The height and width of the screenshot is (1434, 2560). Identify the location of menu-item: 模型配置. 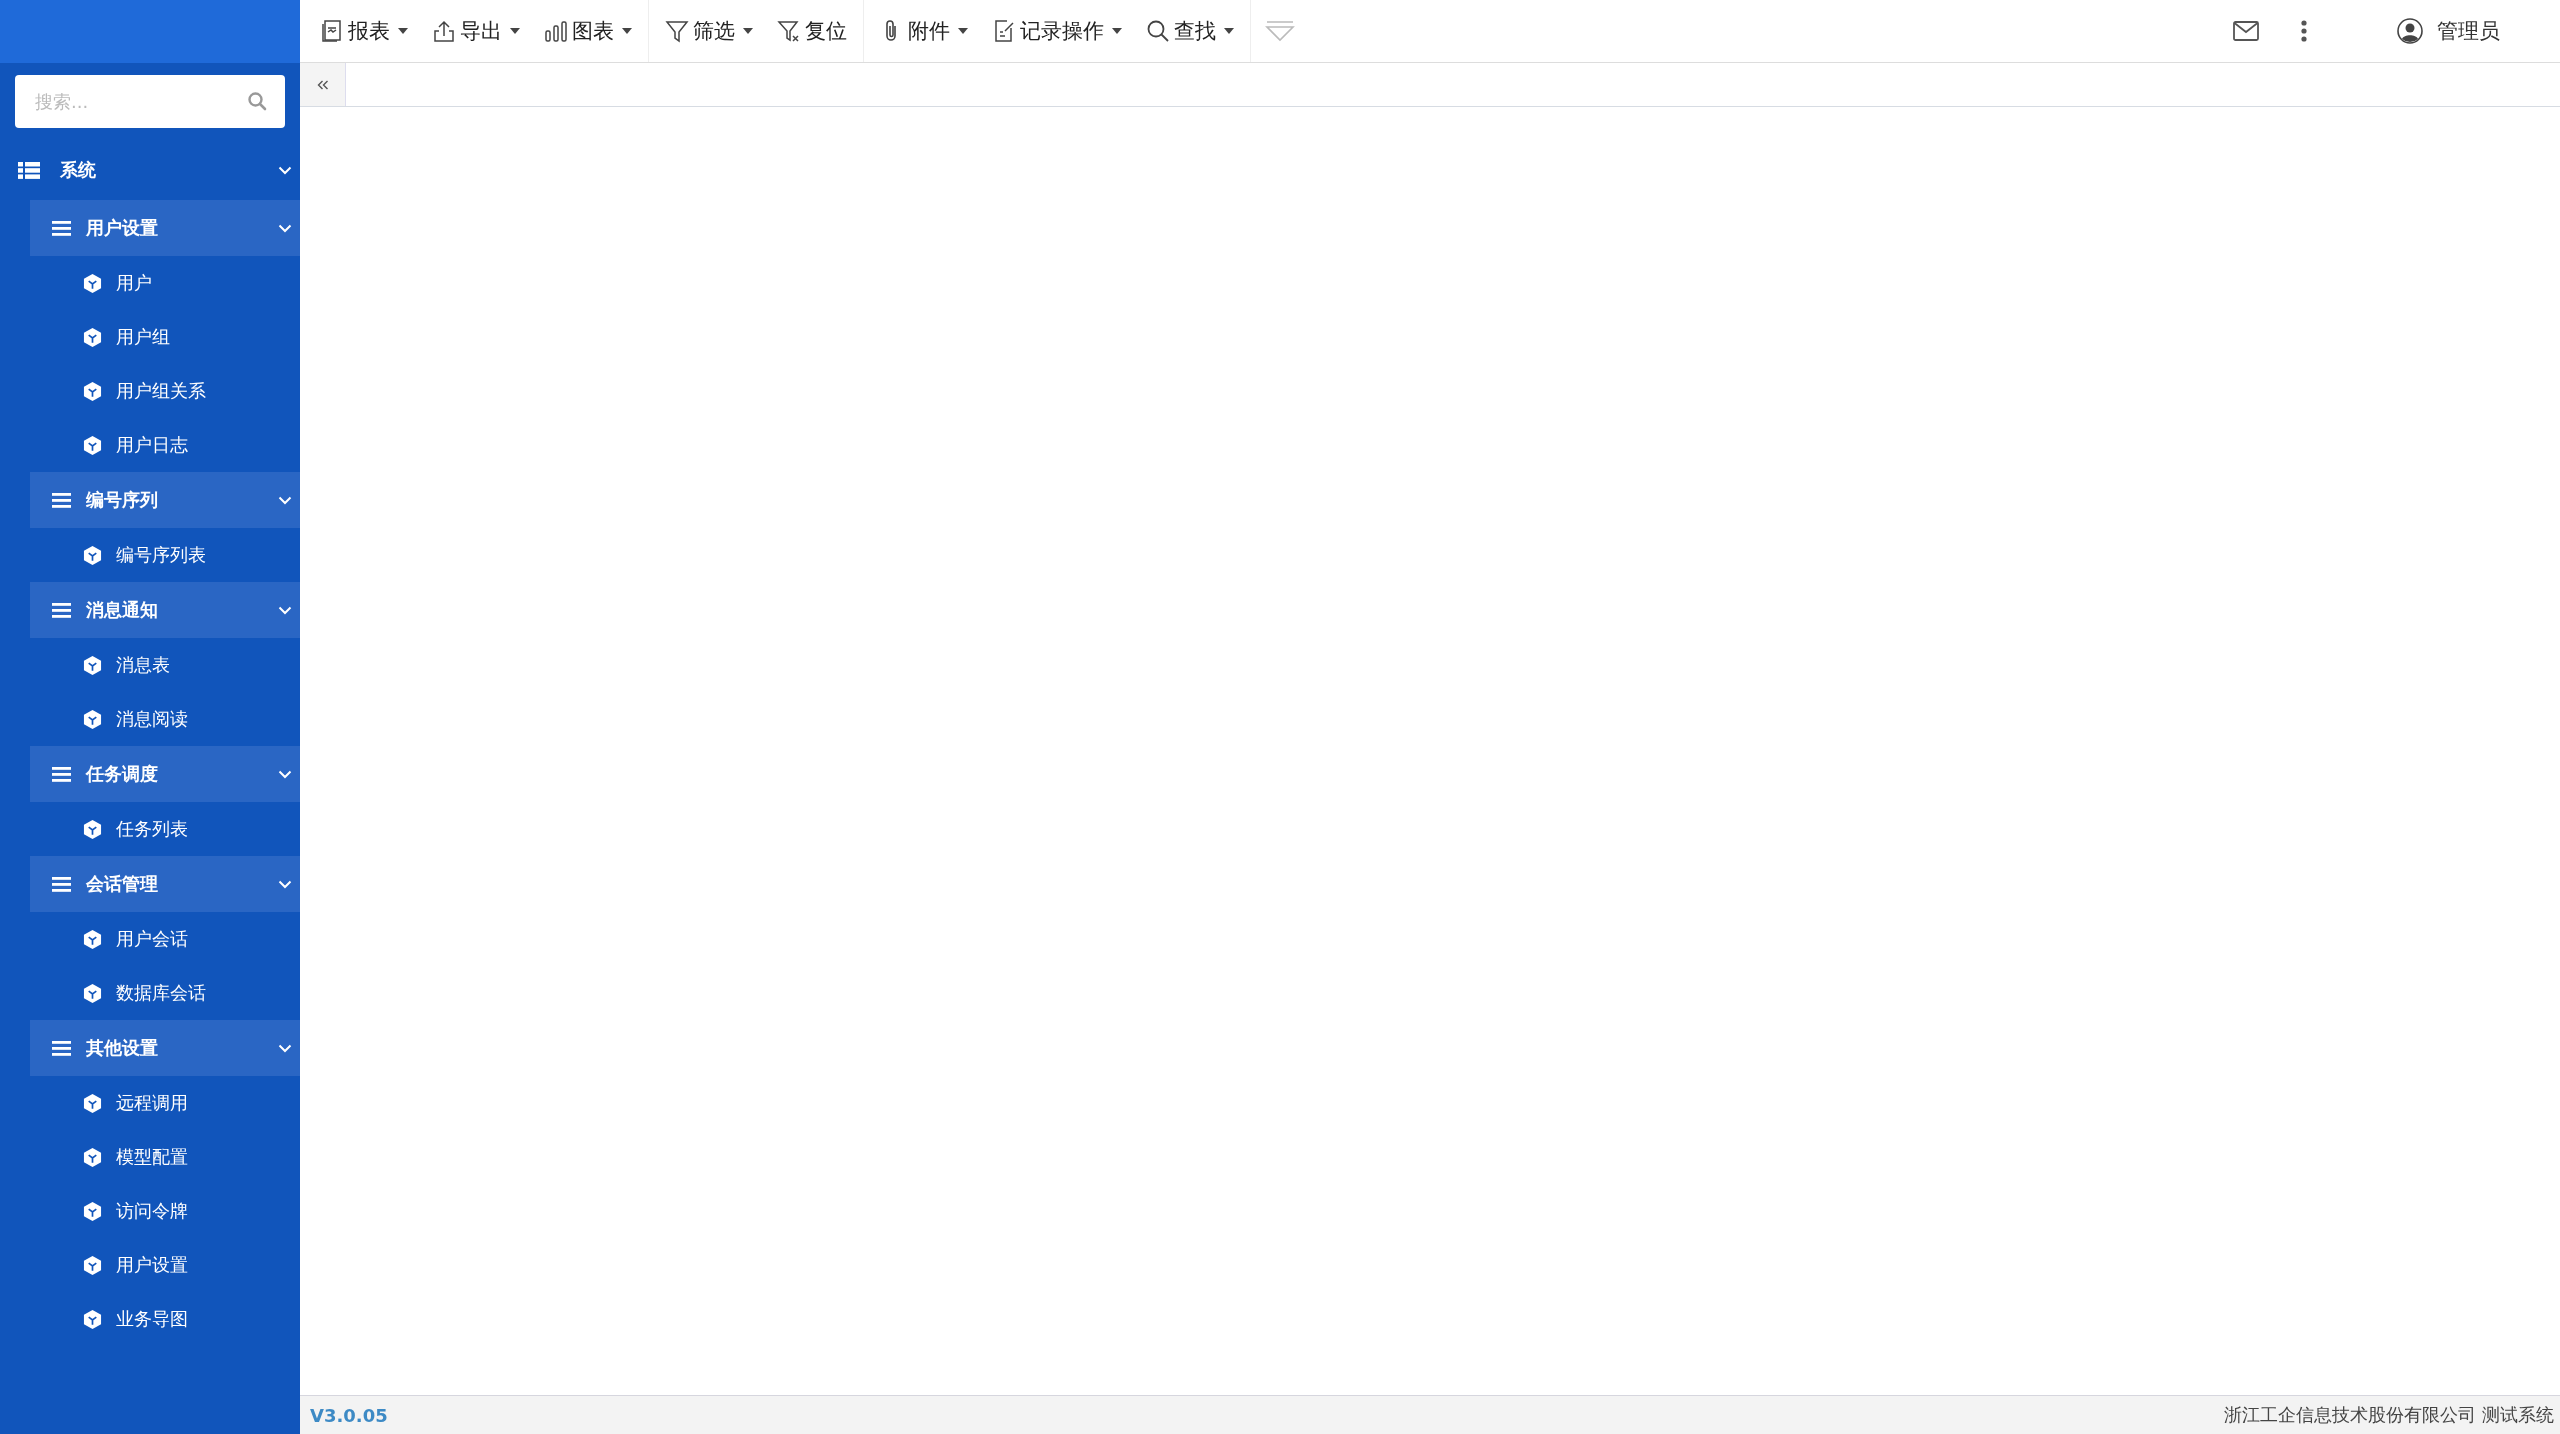
(150, 1157).